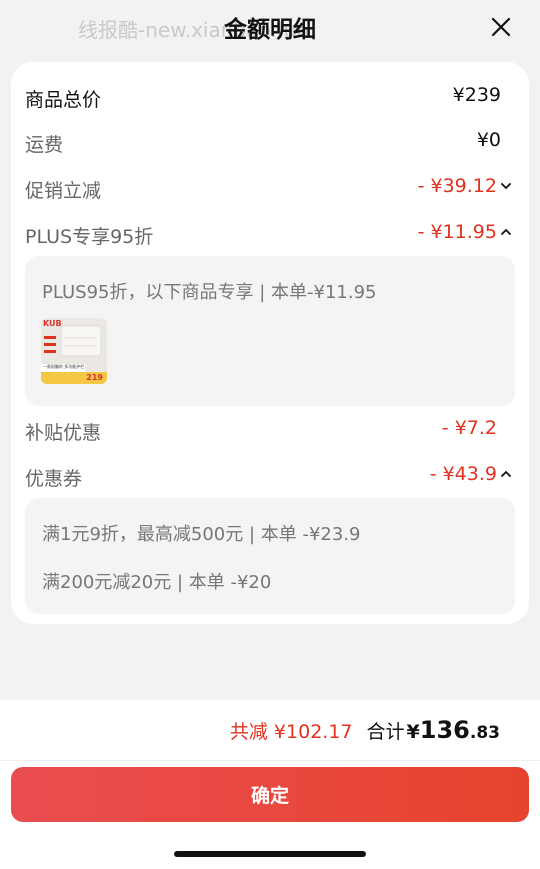  What do you see at coordinates (270, 794) in the screenshot?
I see `confirm-button: 确定` at bounding box center [270, 794].